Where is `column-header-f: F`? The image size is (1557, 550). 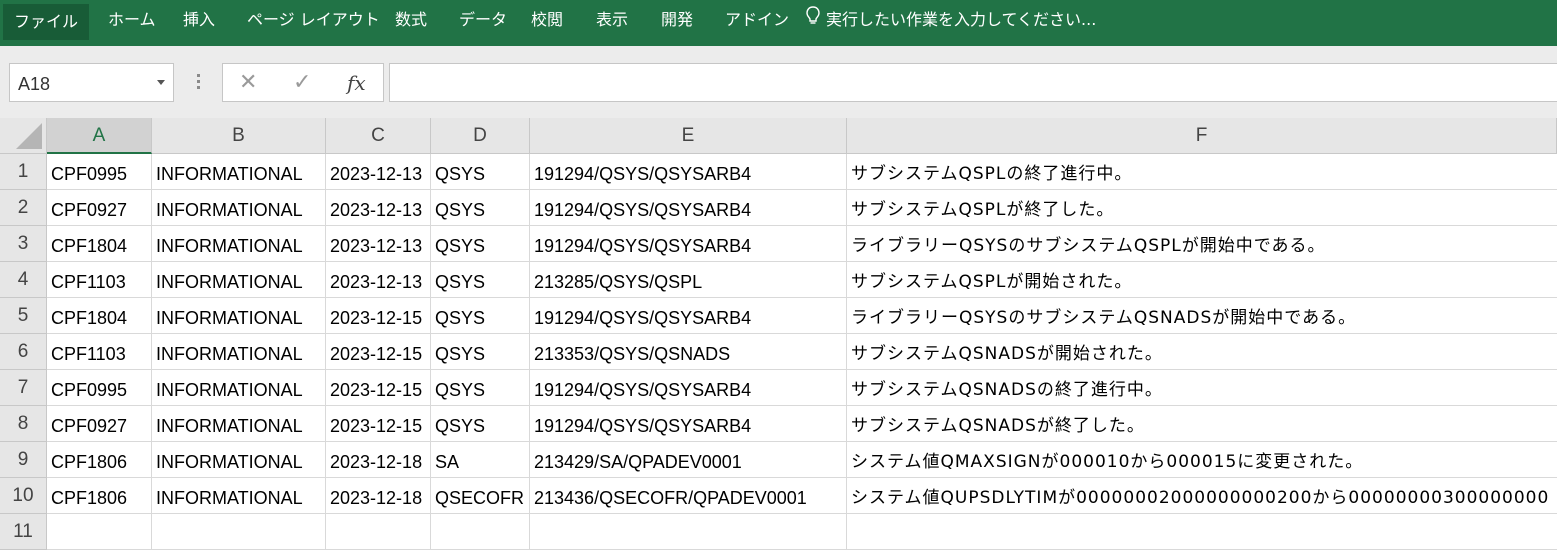
column-header-f: F is located at coordinates (1202, 136).